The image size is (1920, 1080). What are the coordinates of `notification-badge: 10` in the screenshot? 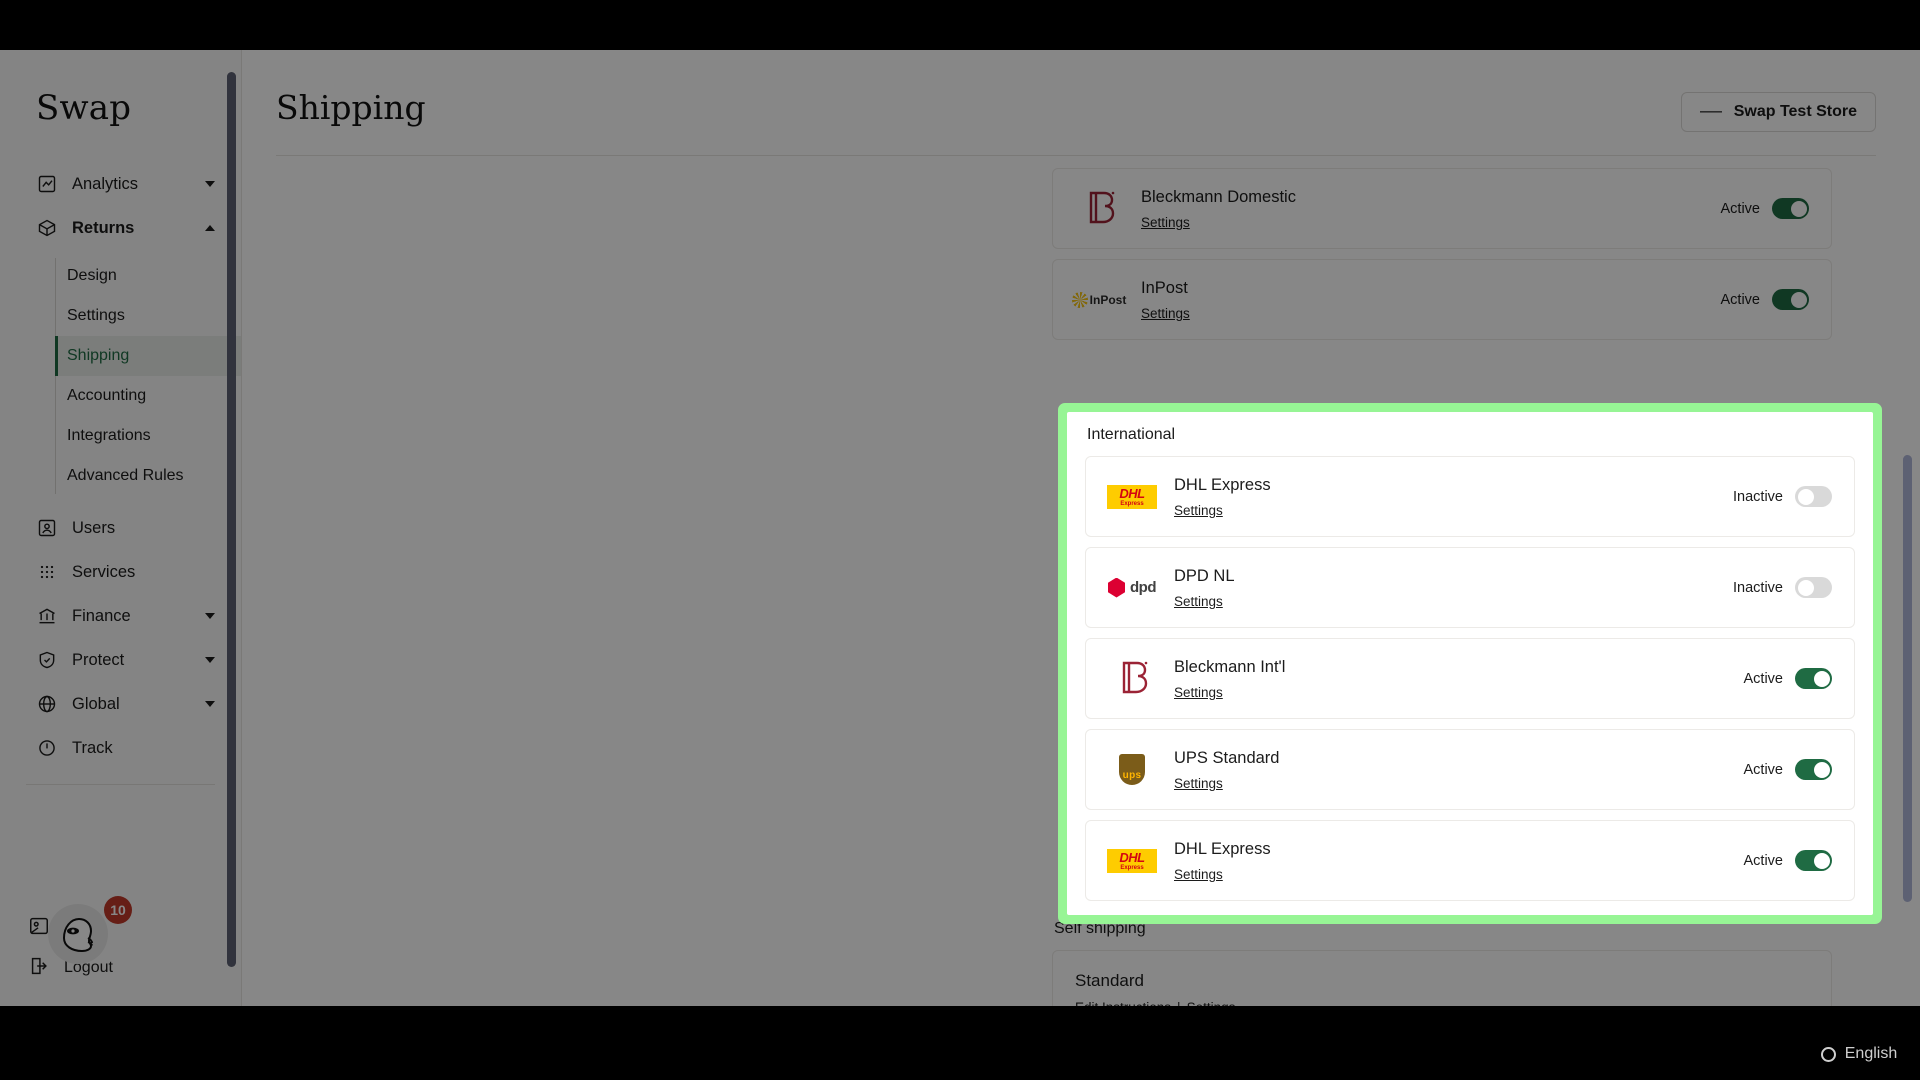 It's located at (118, 910).